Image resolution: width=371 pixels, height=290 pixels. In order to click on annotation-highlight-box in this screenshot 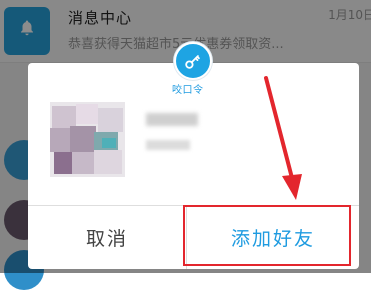, I will do `click(267, 235)`.